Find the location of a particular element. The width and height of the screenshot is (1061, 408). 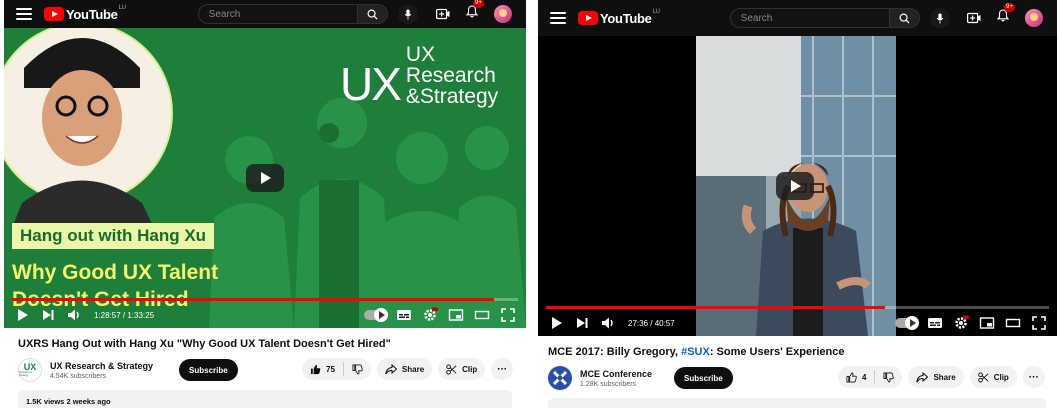

channel-avatar is located at coordinates (560, 378).